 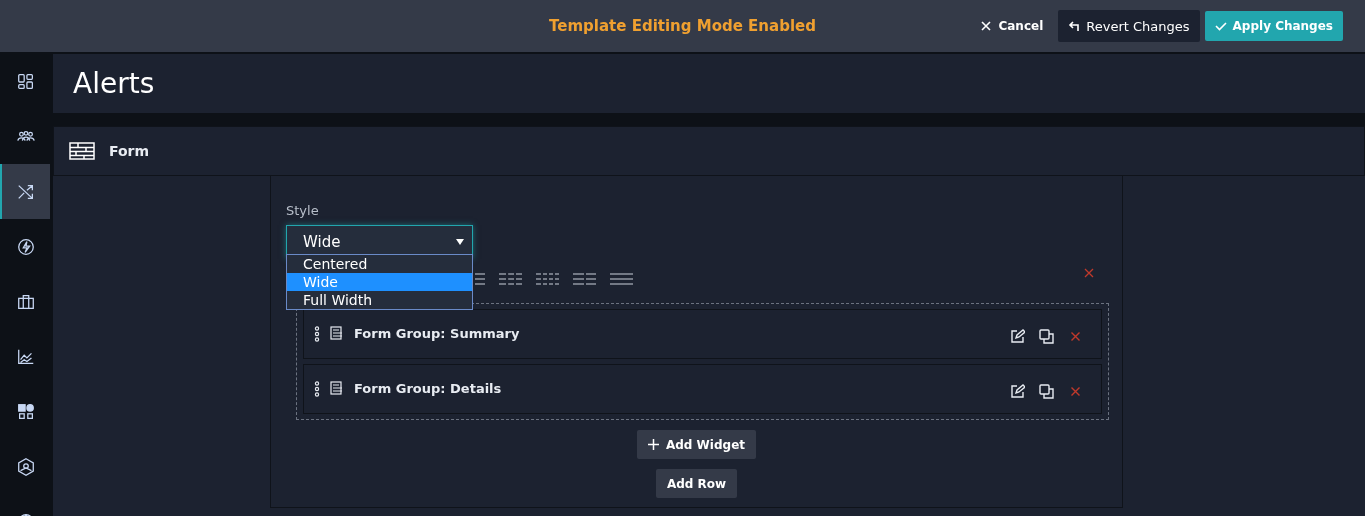 What do you see at coordinates (26, 466) in the screenshot?
I see `hexagon-icon` at bounding box center [26, 466].